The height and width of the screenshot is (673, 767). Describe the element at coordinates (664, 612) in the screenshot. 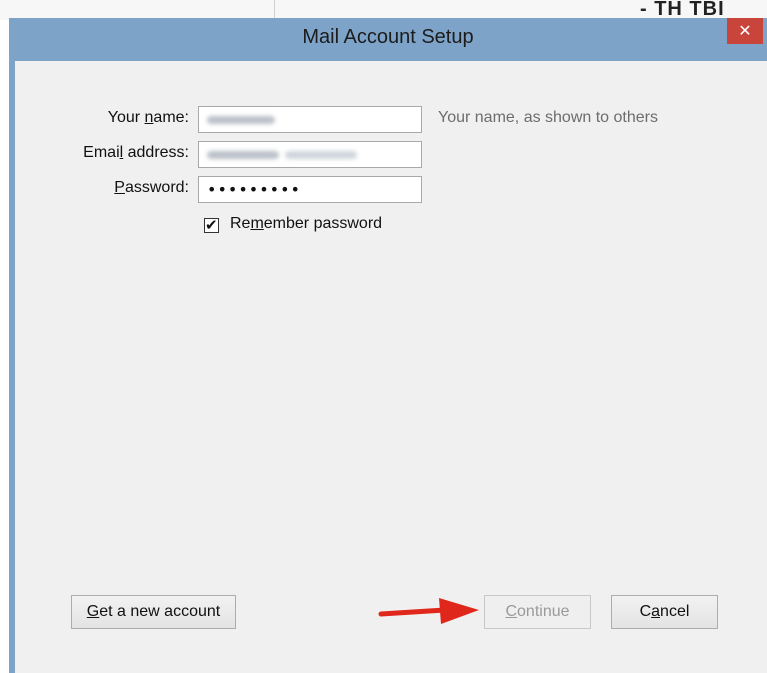

I see `cancel-button: Cancel` at that location.